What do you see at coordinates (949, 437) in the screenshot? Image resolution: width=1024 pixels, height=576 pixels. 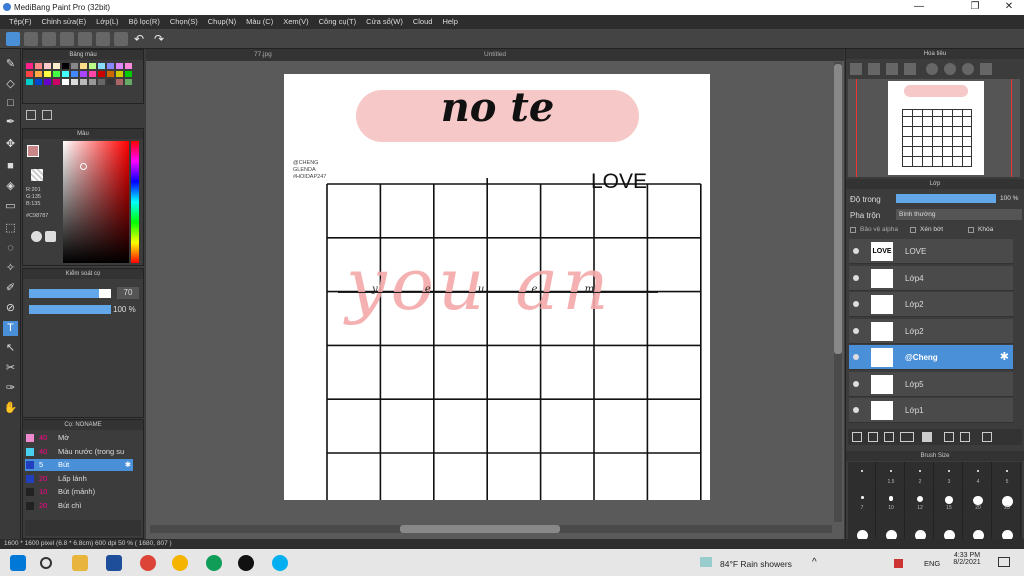 I see `duplicate-layer-icon` at bounding box center [949, 437].